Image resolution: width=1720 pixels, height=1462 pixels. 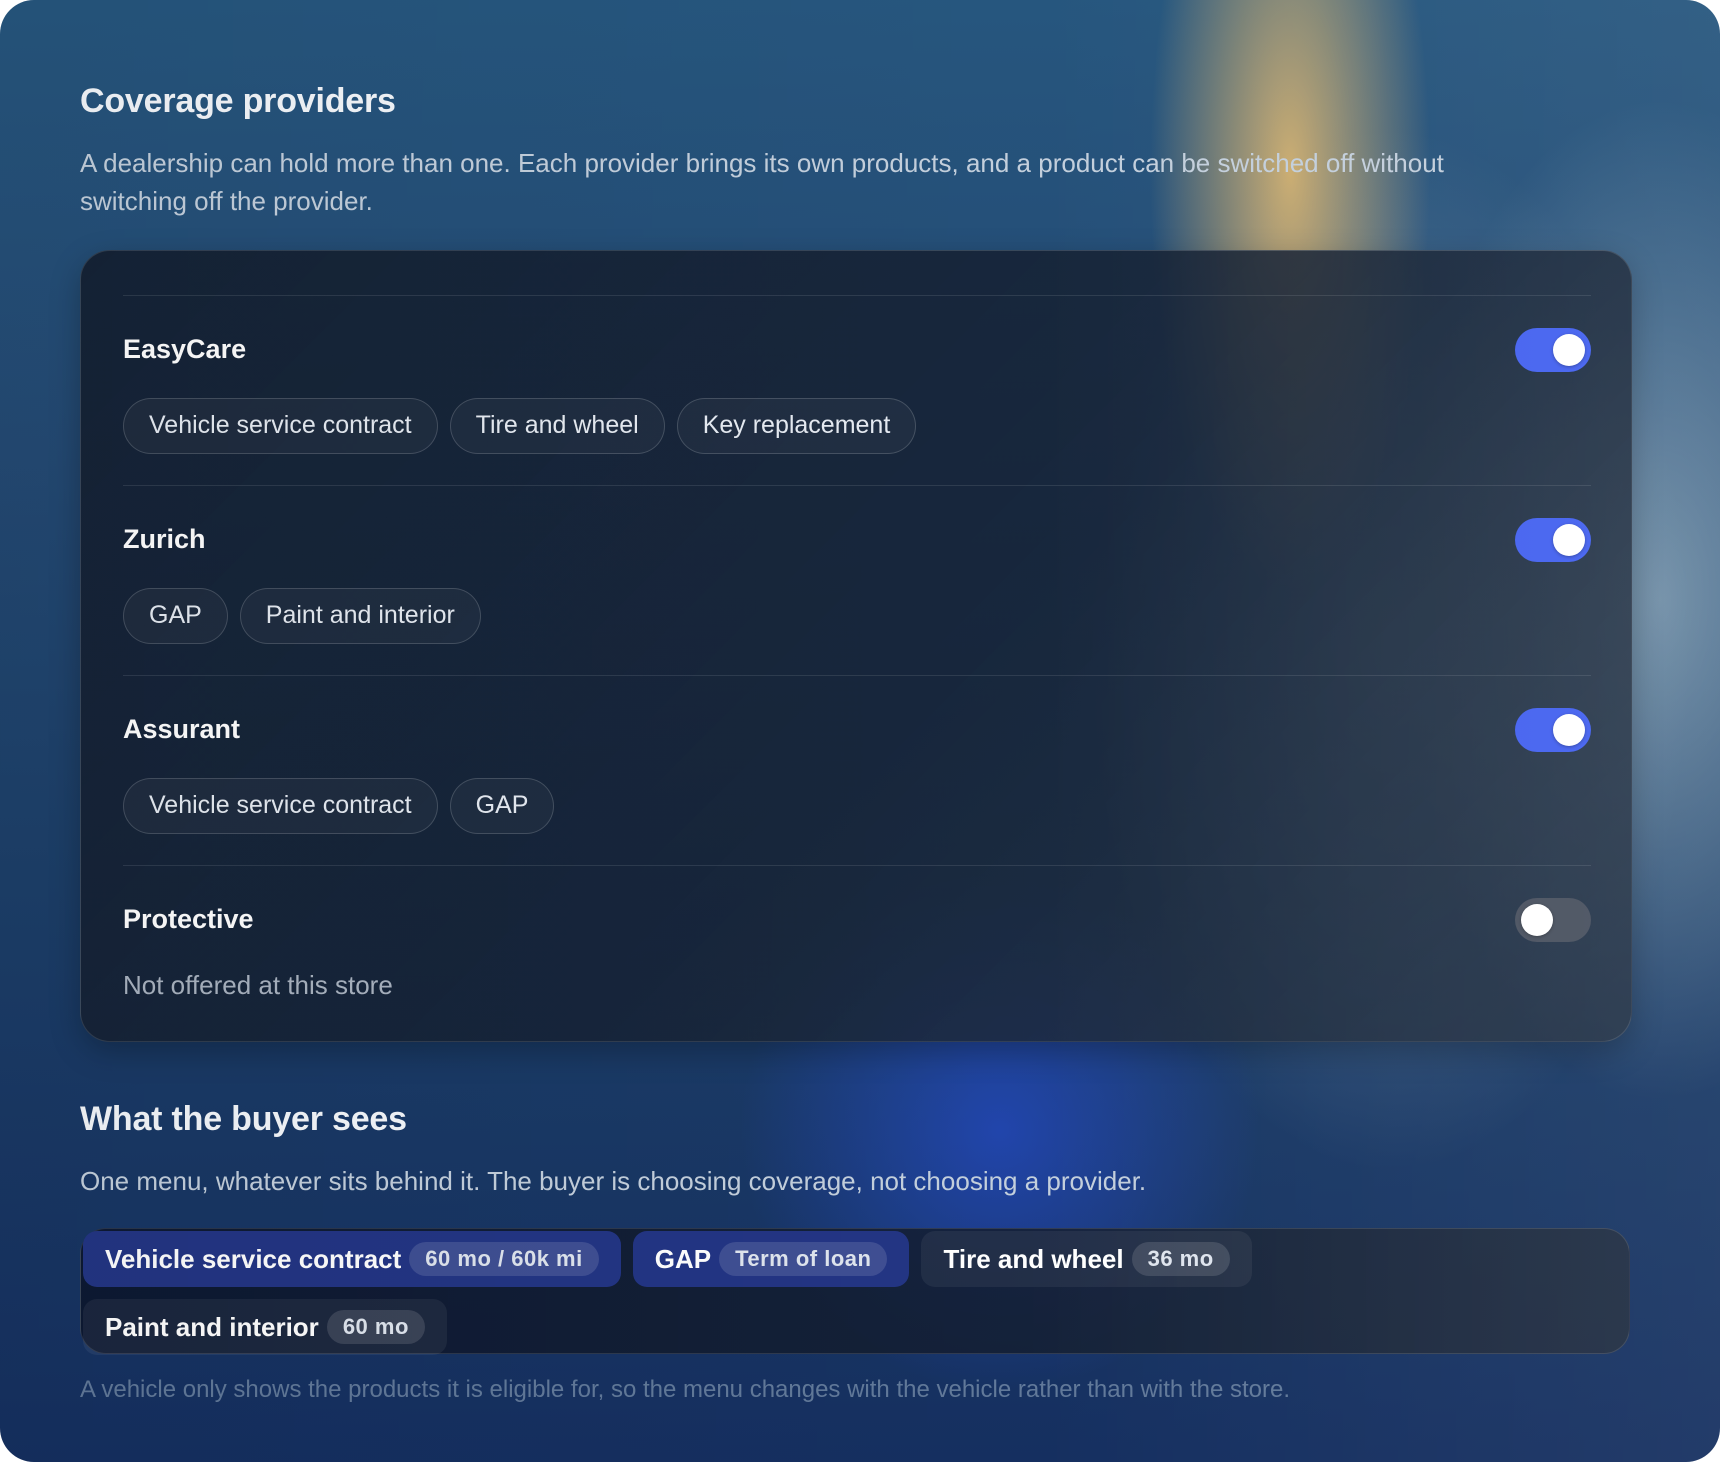 I want to click on menu-item-term-badge: Term of loan, so click(x=803, y=1259).